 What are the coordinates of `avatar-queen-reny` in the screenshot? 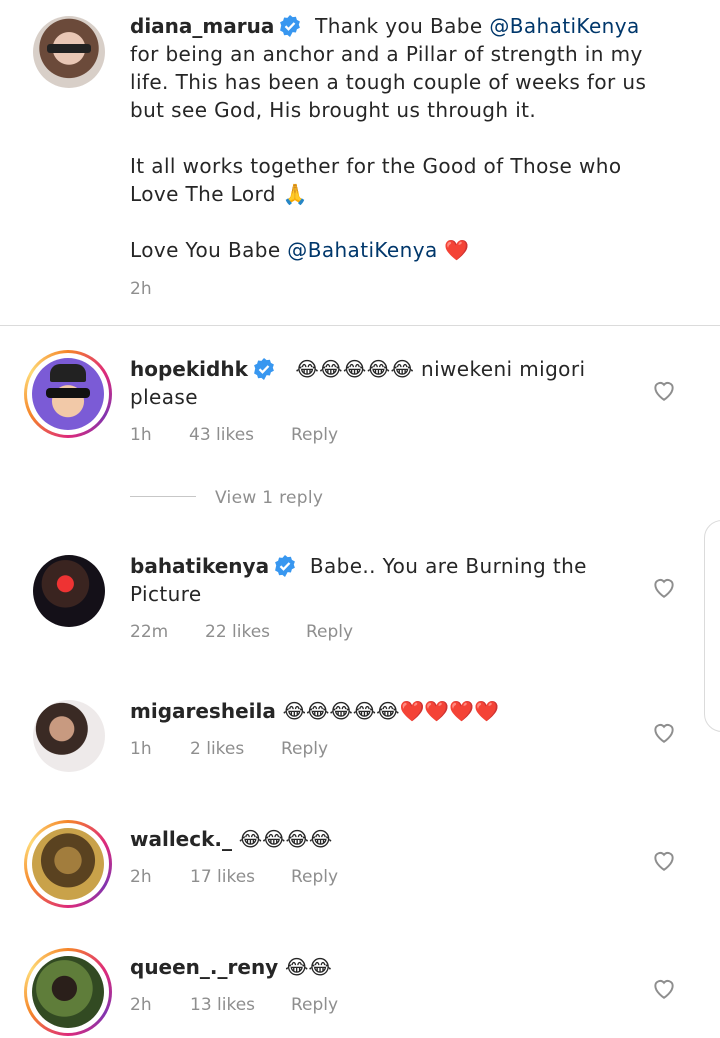 It's located at (68, 992).